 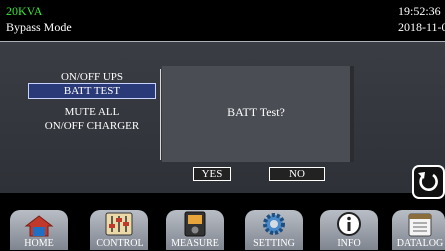 I want to click on dialog-message: BATT Test?, so click(x=256, y=112).